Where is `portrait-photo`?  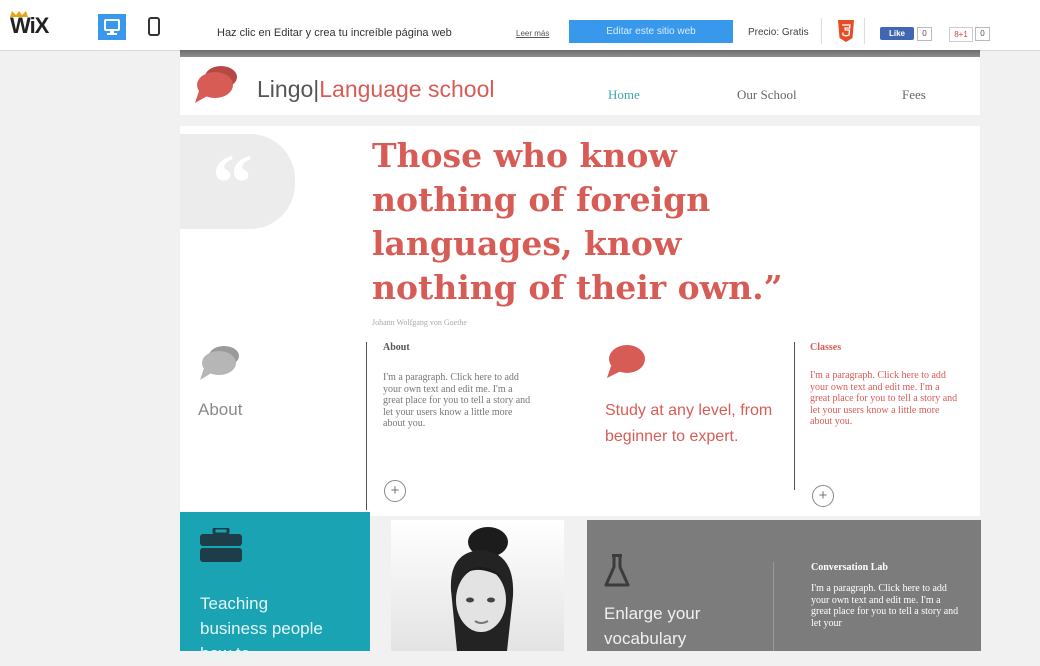 portrait-photo is located at coordinates (477, 585).